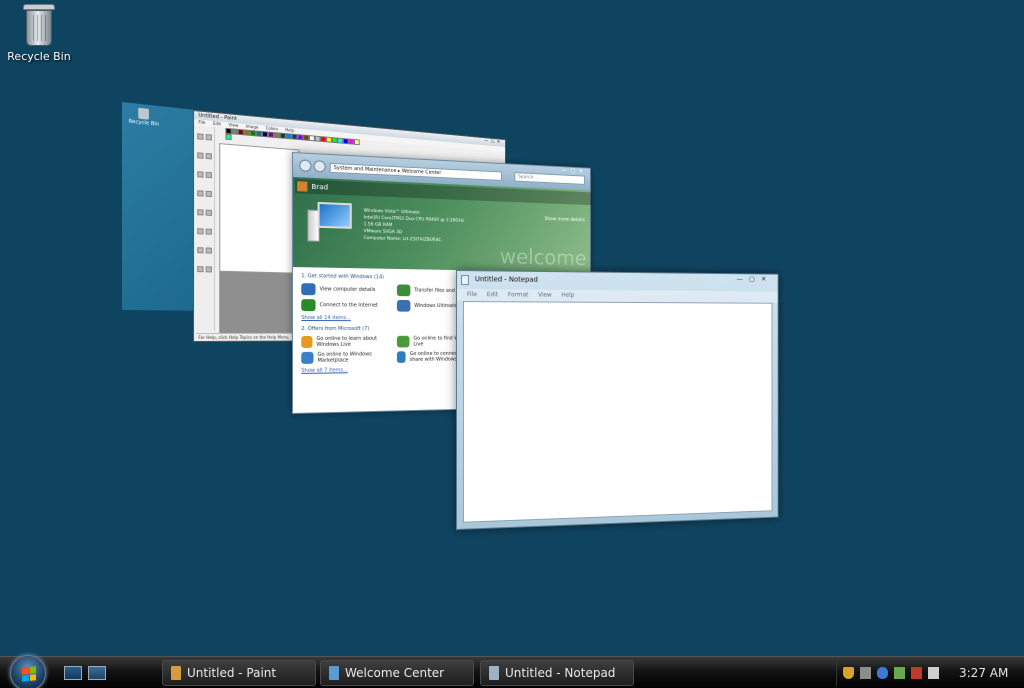 This screenshot has height=688, width=1024. Describe the element at coordinates (176, 673) in the screenshot. I see `paint-icon` at that location.